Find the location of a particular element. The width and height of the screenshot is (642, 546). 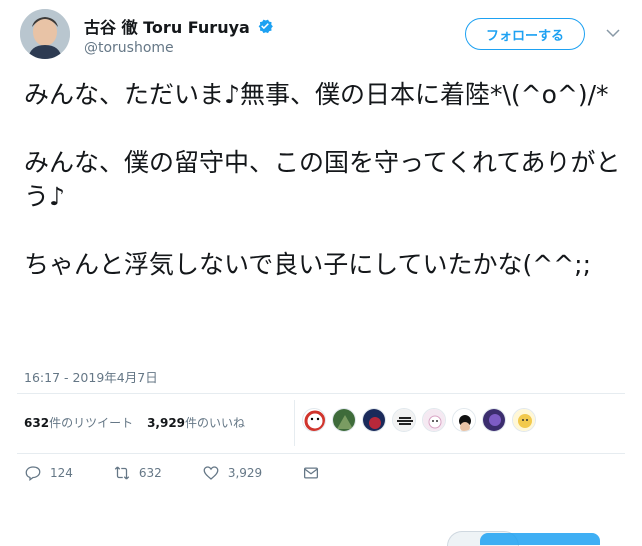

verified-badge-icon is located at coordinates (265, 26).